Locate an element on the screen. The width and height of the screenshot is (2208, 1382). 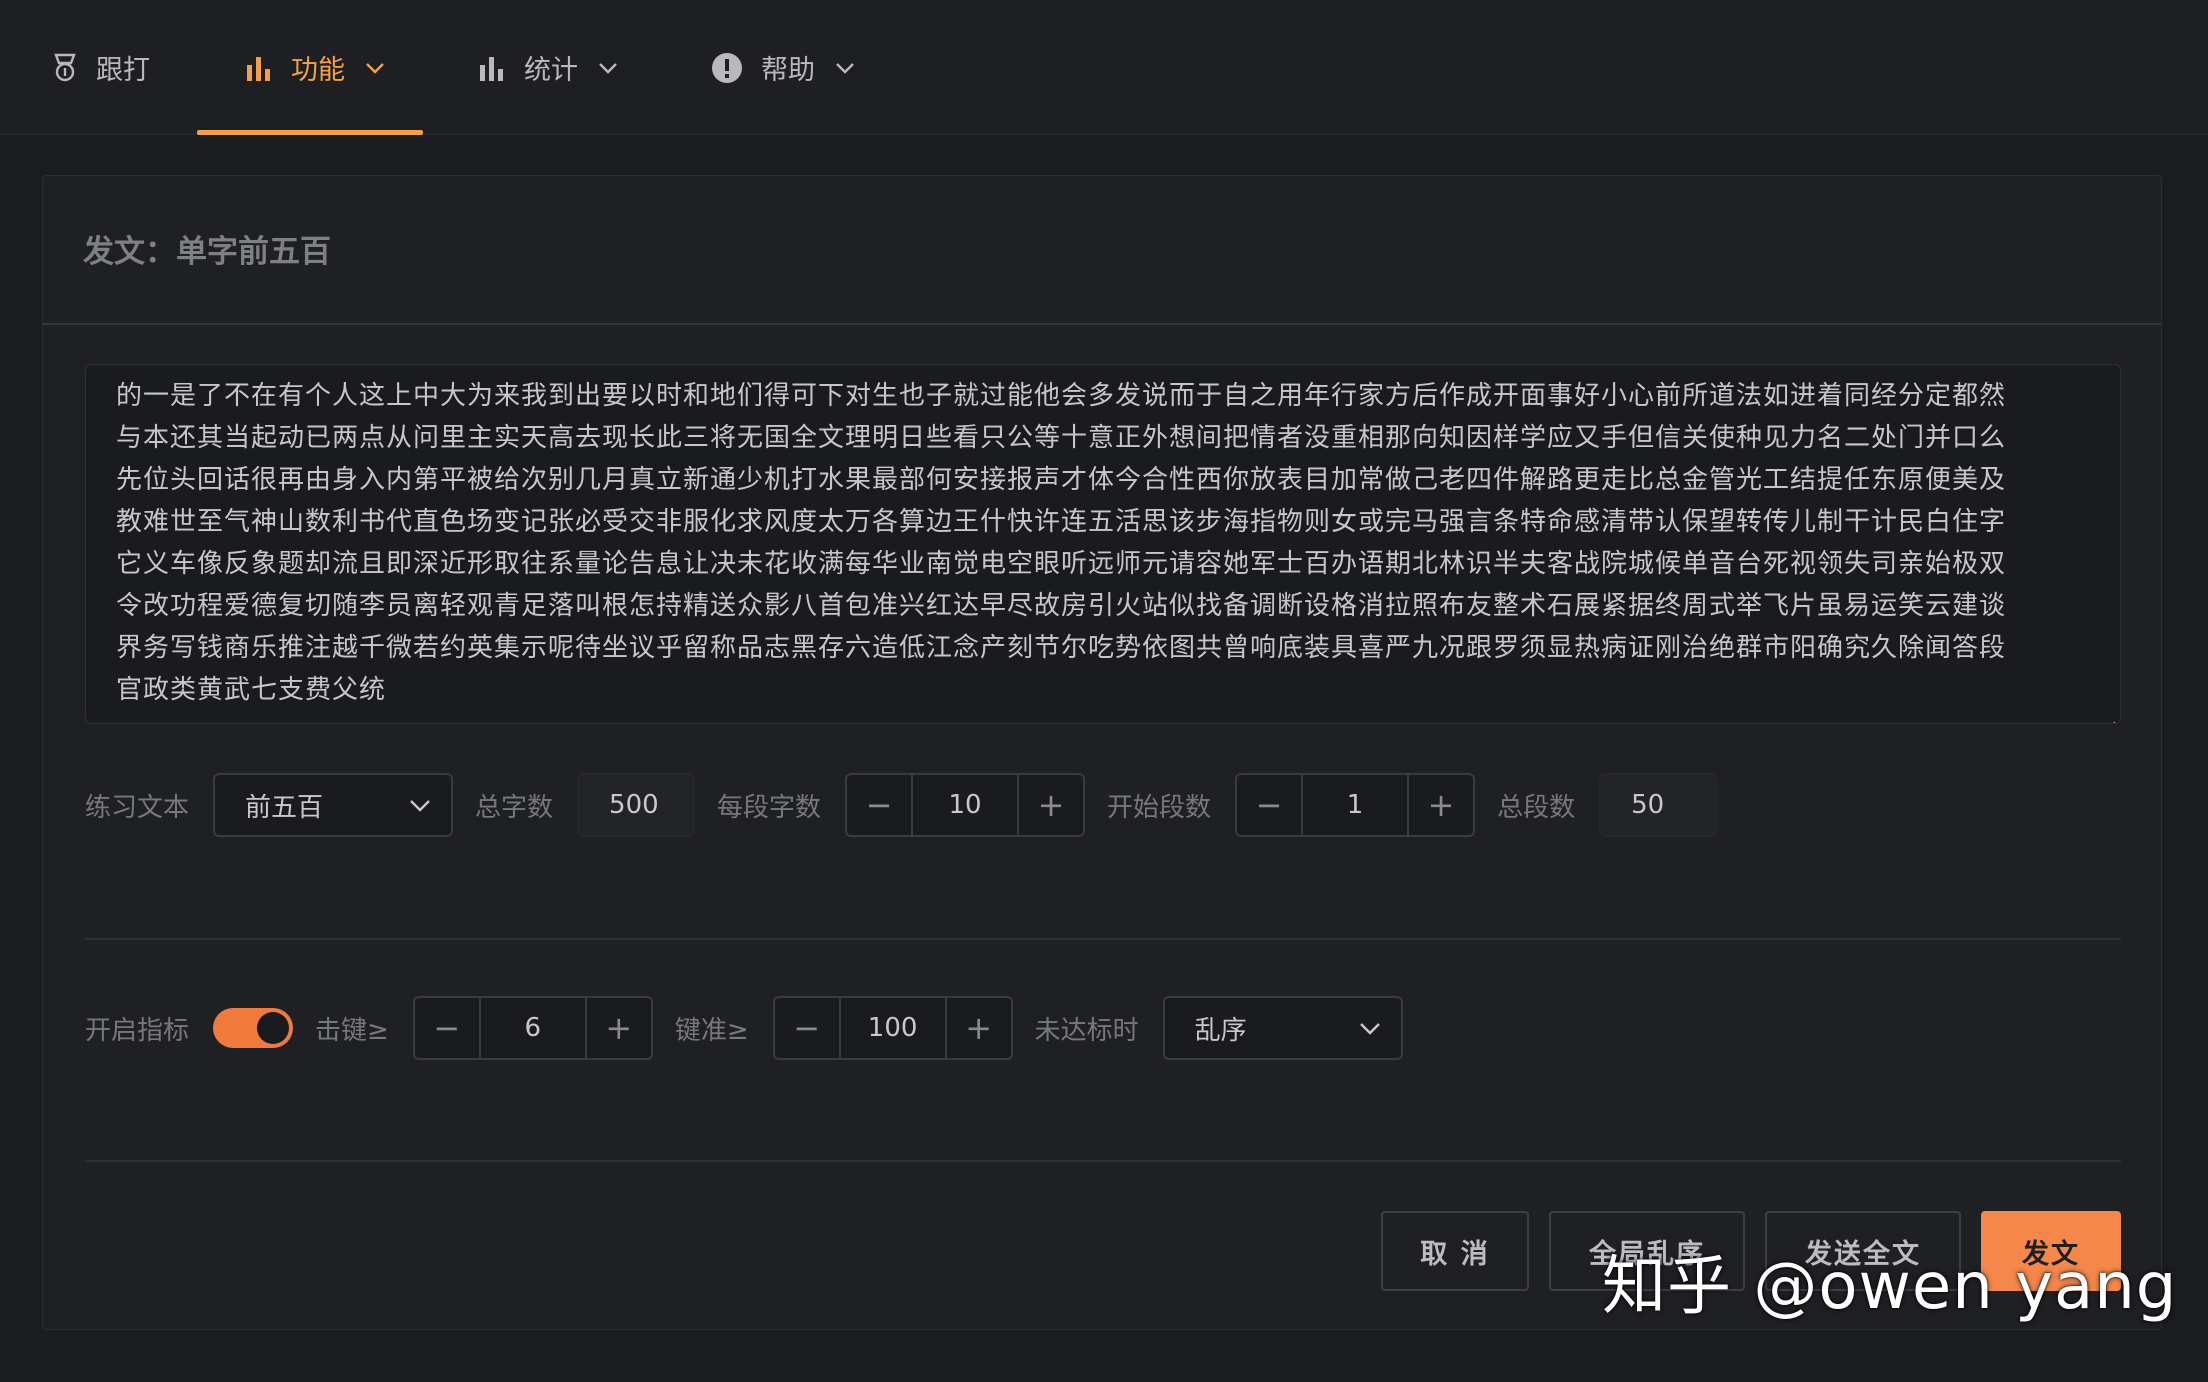
select-value: 前五百 is located at coordinates (284, 807).